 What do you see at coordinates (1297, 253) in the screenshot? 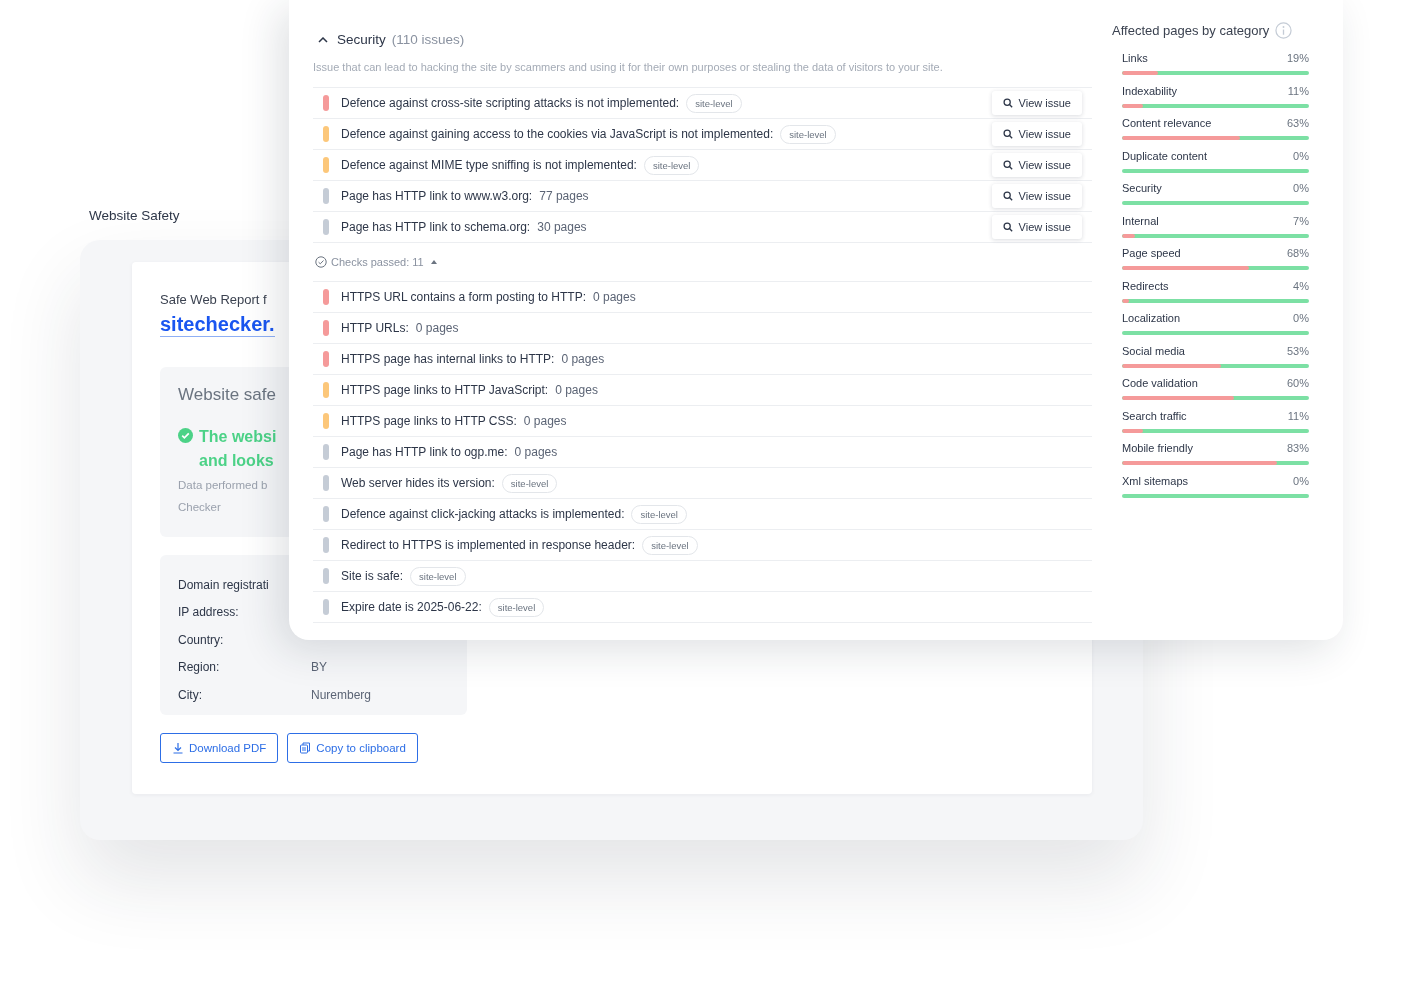
I see `category-percent: 68%` at bounding box center [1297, 253].